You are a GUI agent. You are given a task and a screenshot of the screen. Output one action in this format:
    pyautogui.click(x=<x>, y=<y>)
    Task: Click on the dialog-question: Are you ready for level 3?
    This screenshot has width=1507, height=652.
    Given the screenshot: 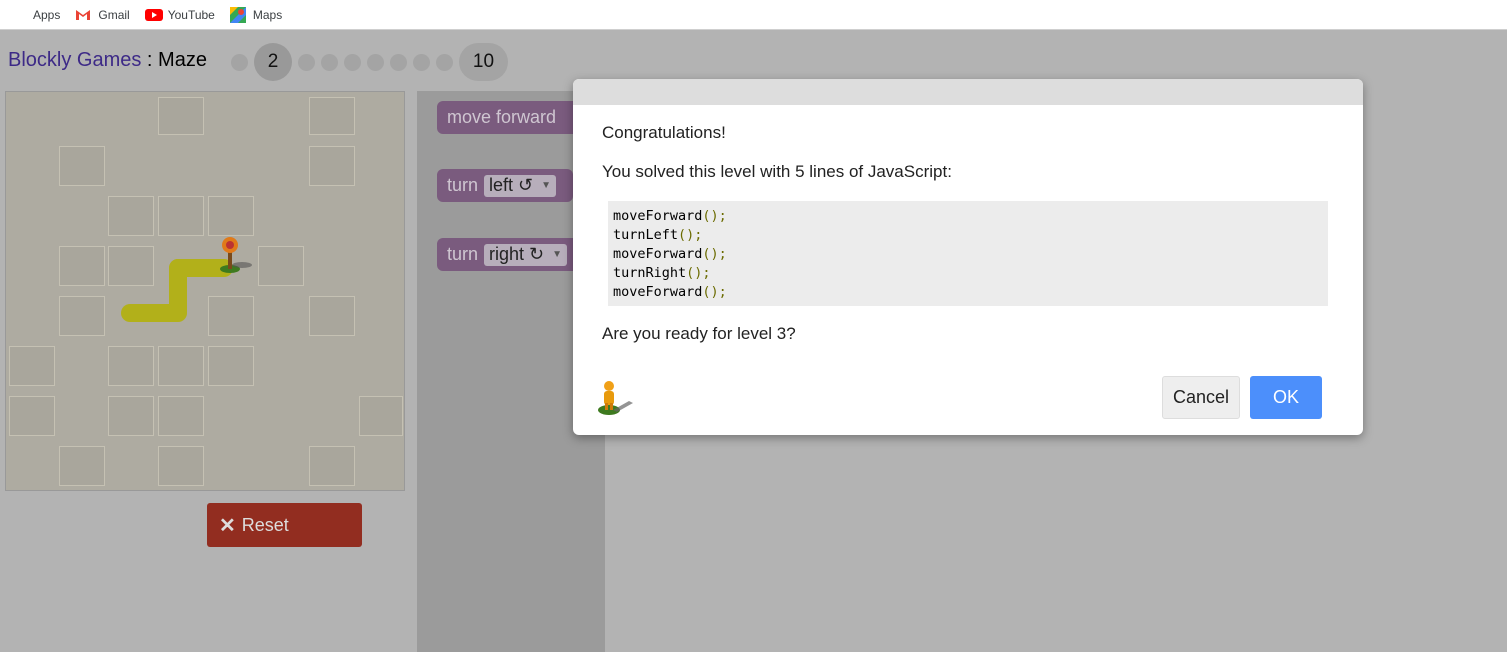 What is the action you would take?
    pyautogui.click(x=699, y=333)
    